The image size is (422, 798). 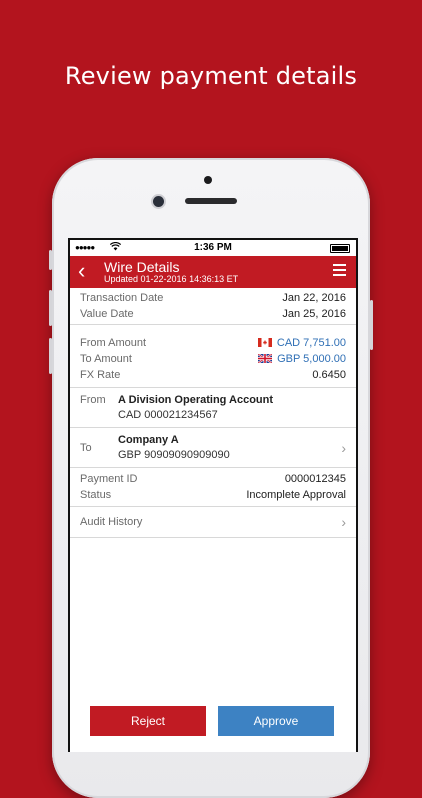 What do you see at coordinates (314, 298) in the screenshot?
I see `transaction-date-value: Jan 22, 2016` at bounding box center [314, 298].